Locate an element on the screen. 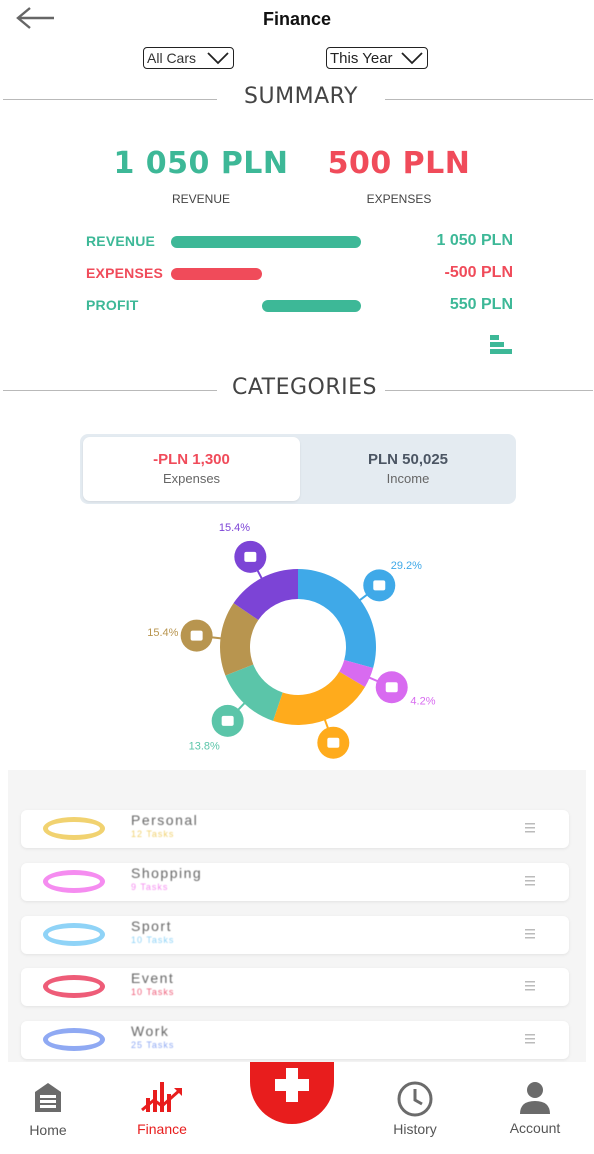 This screenshot has height=1154, width=594. nav-home: Home is located at coordinates (48, 1109).